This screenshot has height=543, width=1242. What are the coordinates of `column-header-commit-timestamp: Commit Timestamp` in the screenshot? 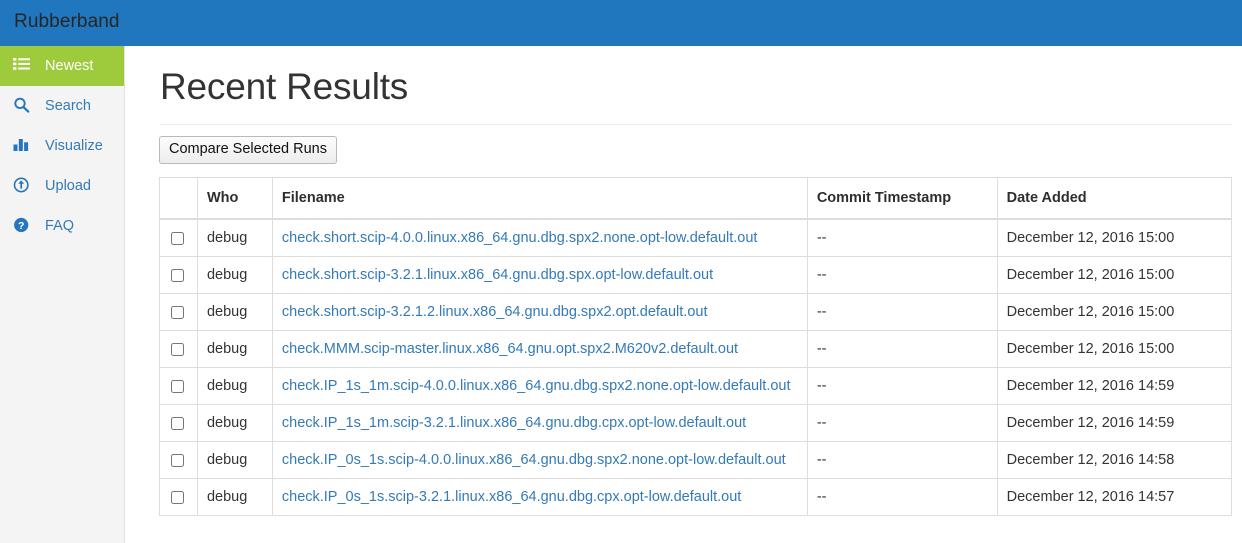 It's located at (902, 198).